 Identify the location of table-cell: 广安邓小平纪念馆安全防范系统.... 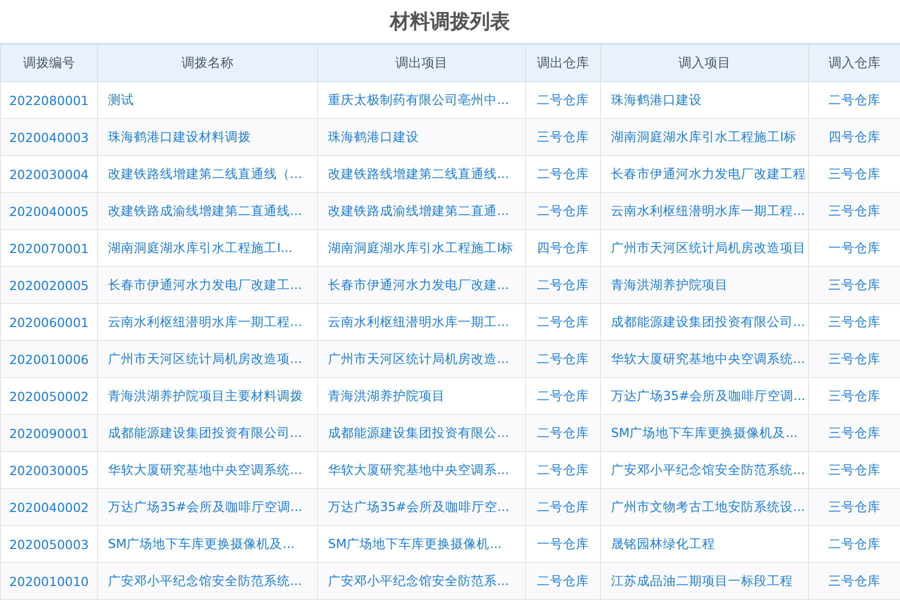
(208, 581).